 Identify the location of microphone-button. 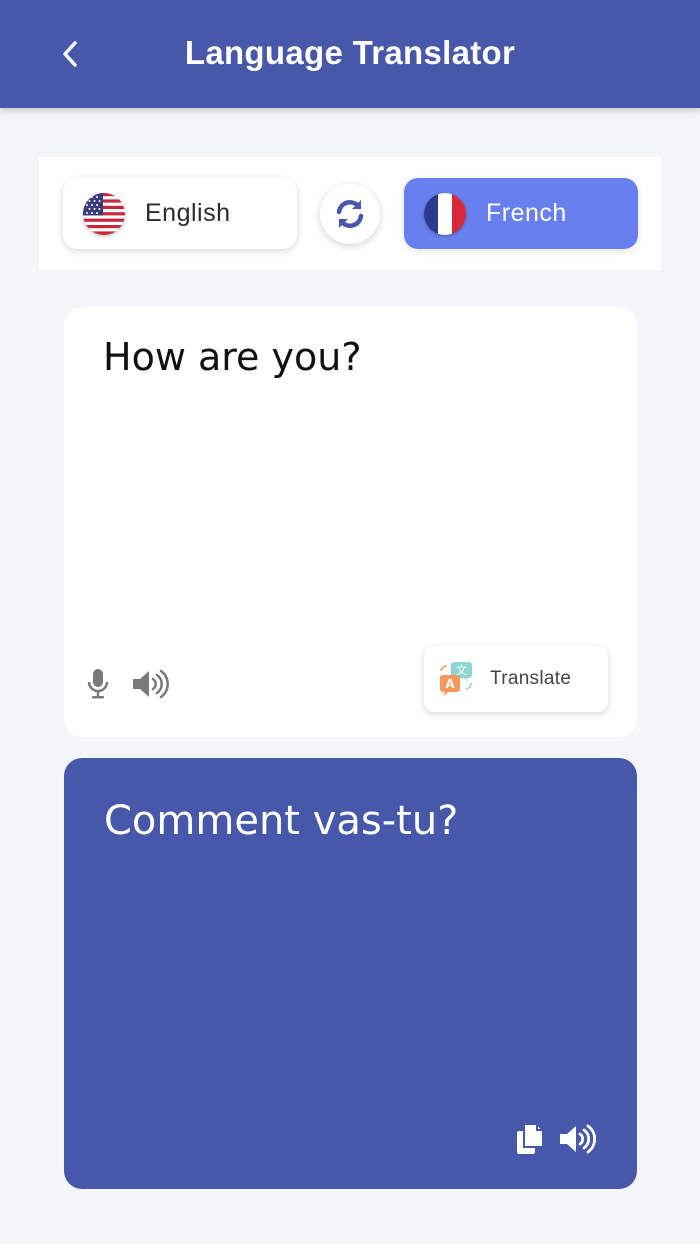
(98, 684).